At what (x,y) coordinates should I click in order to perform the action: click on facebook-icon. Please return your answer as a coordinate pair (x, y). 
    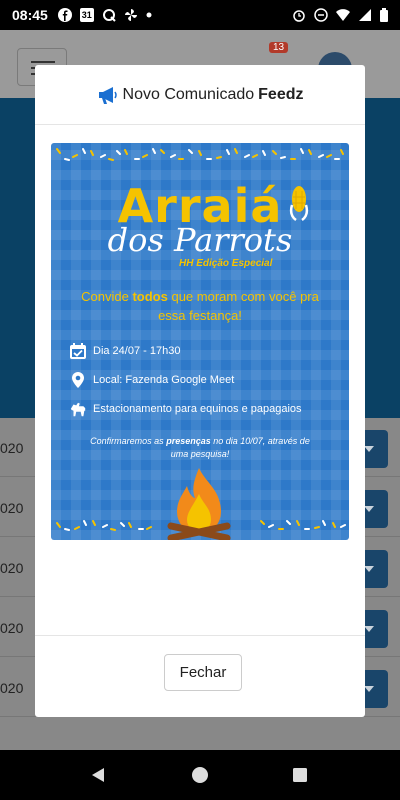
    Looking at the image, I should click on (64, 15).